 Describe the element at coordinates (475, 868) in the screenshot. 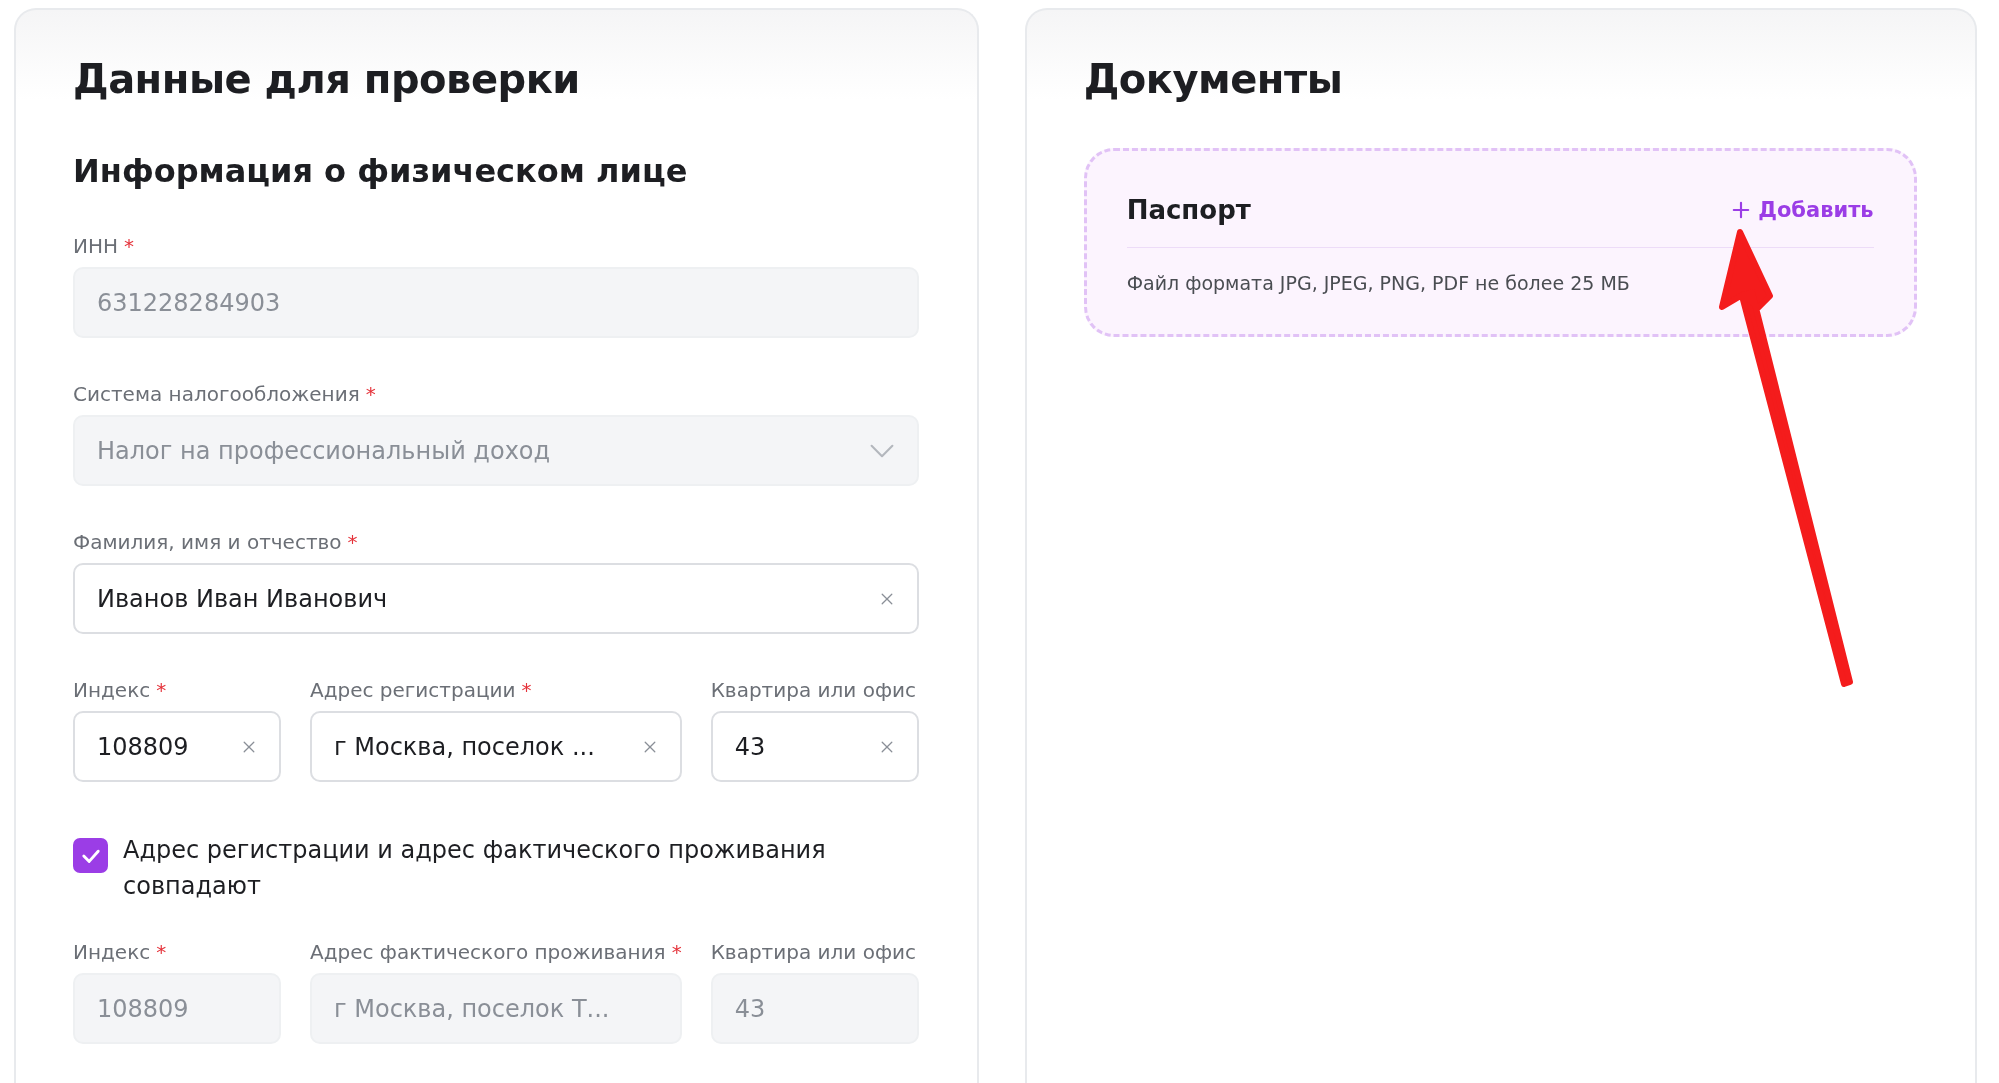

I see `checkbox-label: Адрес регистрации и адрес фактического проживания совпадают` at that location.